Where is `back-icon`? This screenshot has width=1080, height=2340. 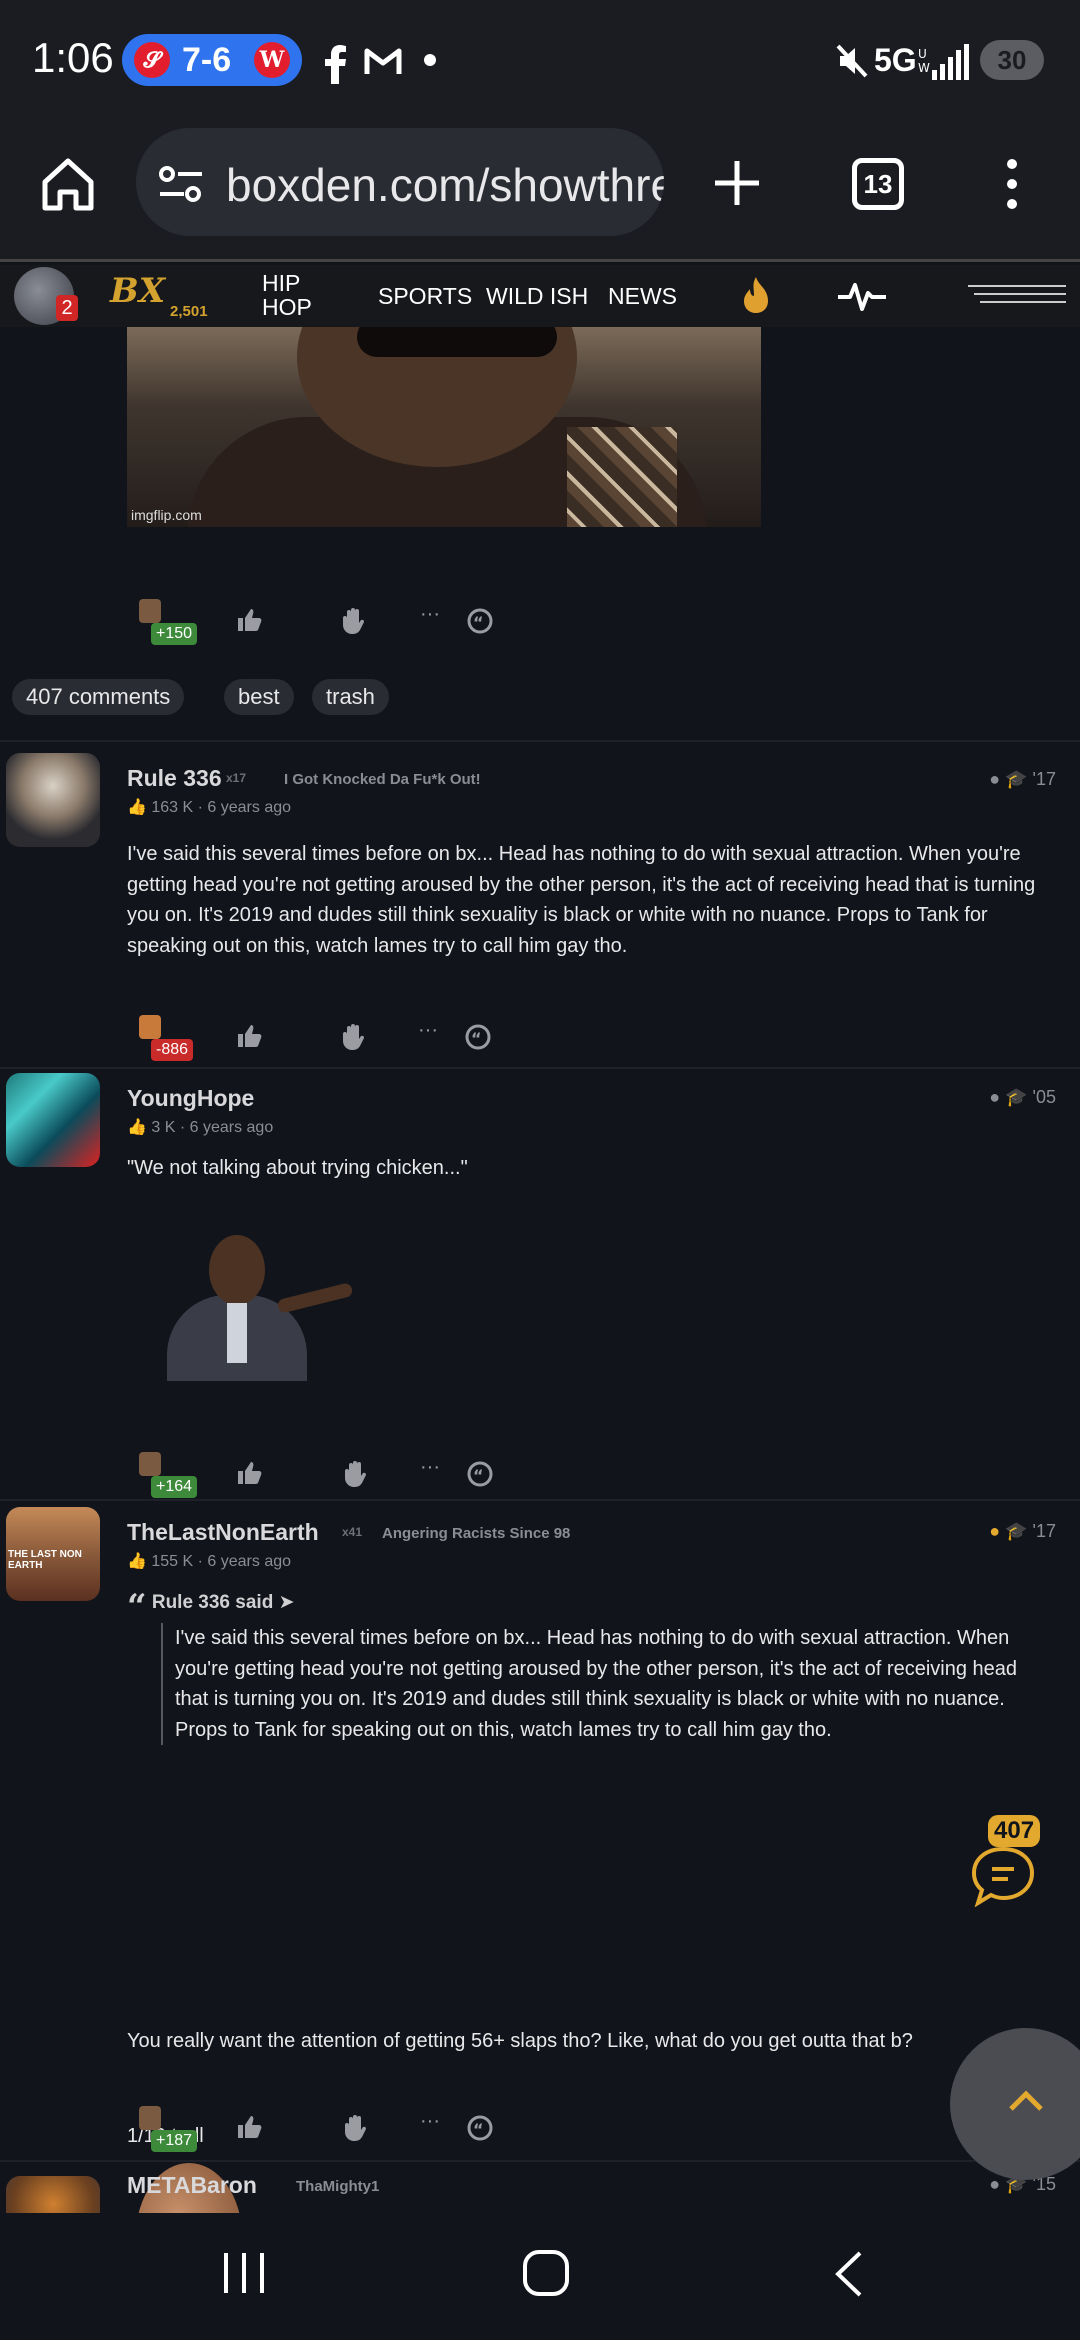
back-icon is located at coordinates (848, 2274).